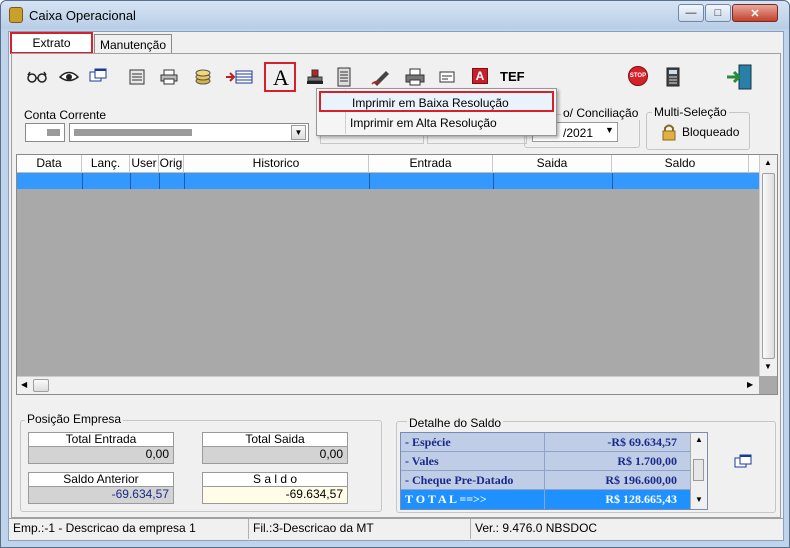 The width and height of the screenshot is (790, 548). I want to click on close-icon: ✕, so click(755, 13).